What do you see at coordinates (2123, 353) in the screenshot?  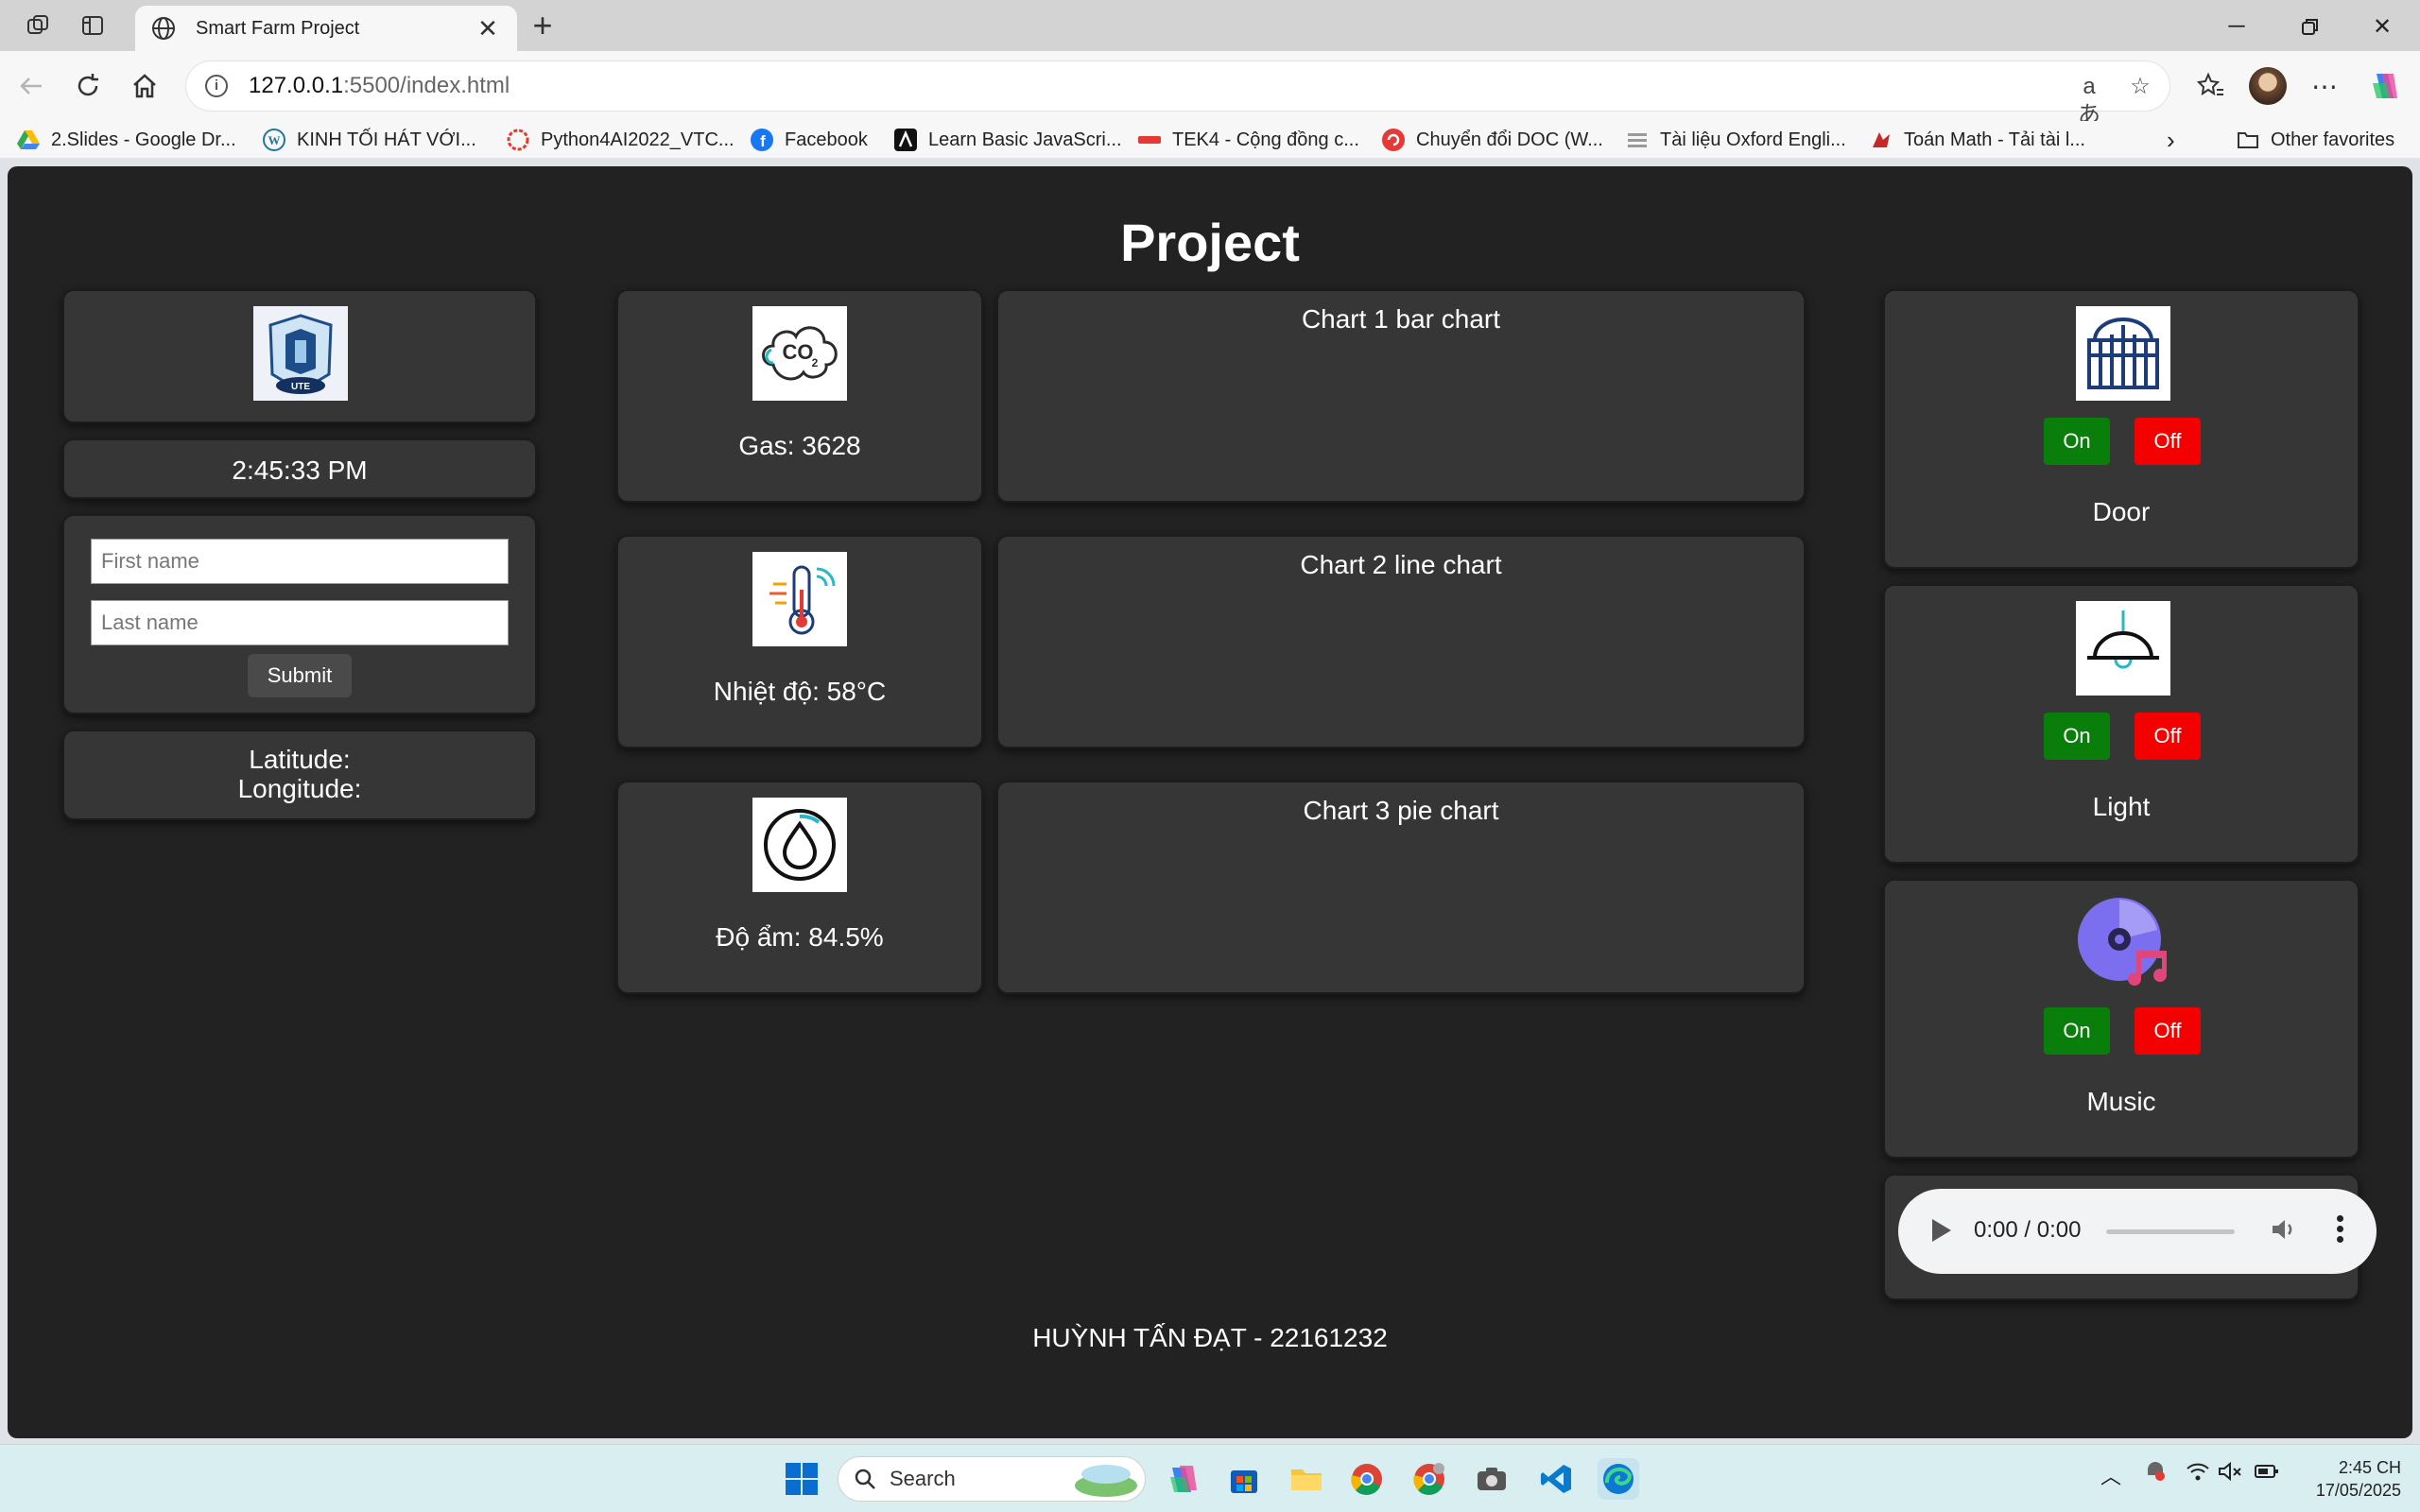 I see `door-gate-icon` at bounding box center [2123, 353].